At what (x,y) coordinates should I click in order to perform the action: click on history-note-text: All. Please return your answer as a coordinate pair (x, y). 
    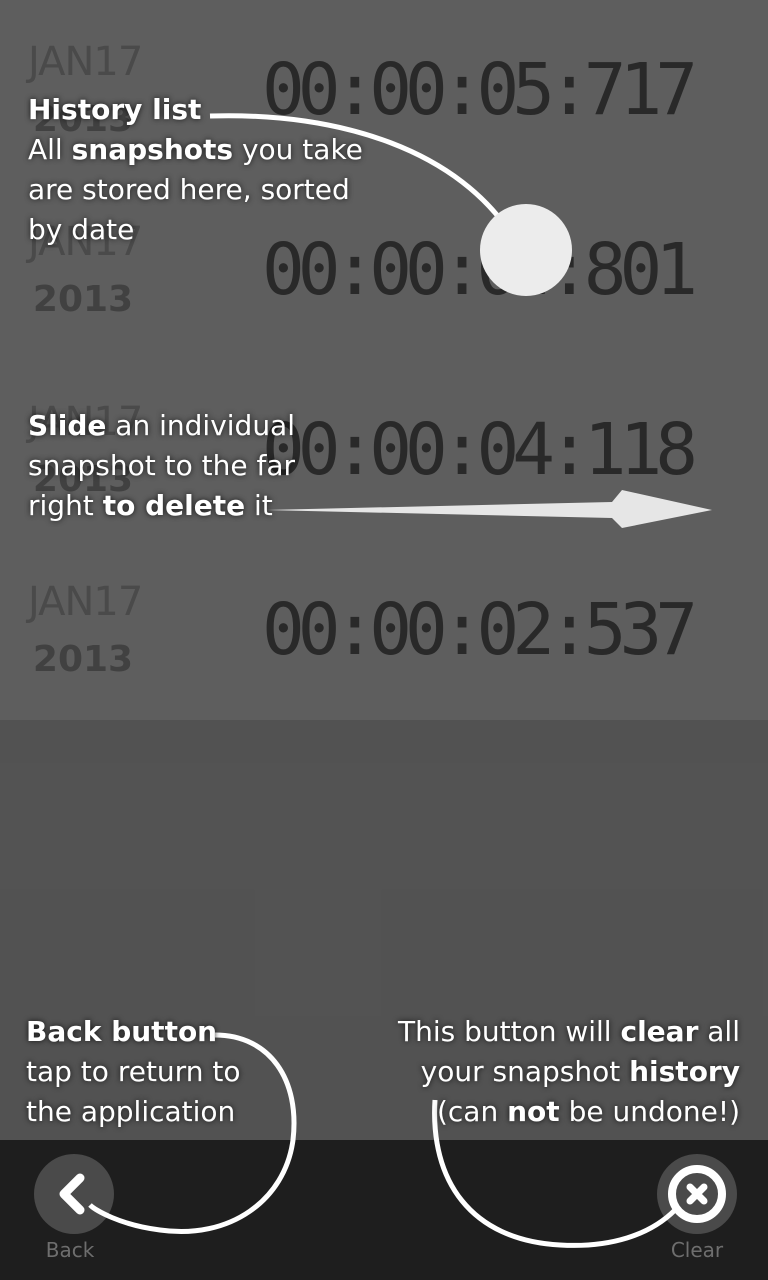
    Looking at the image, I should click on (50, 149).